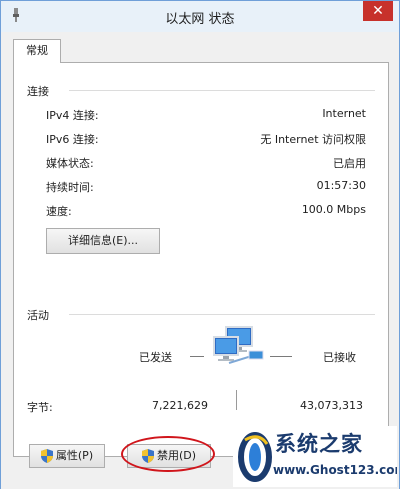 This screenshot has width=400, height=489. I want to click on uac-shield-icon, so click(46, 456).